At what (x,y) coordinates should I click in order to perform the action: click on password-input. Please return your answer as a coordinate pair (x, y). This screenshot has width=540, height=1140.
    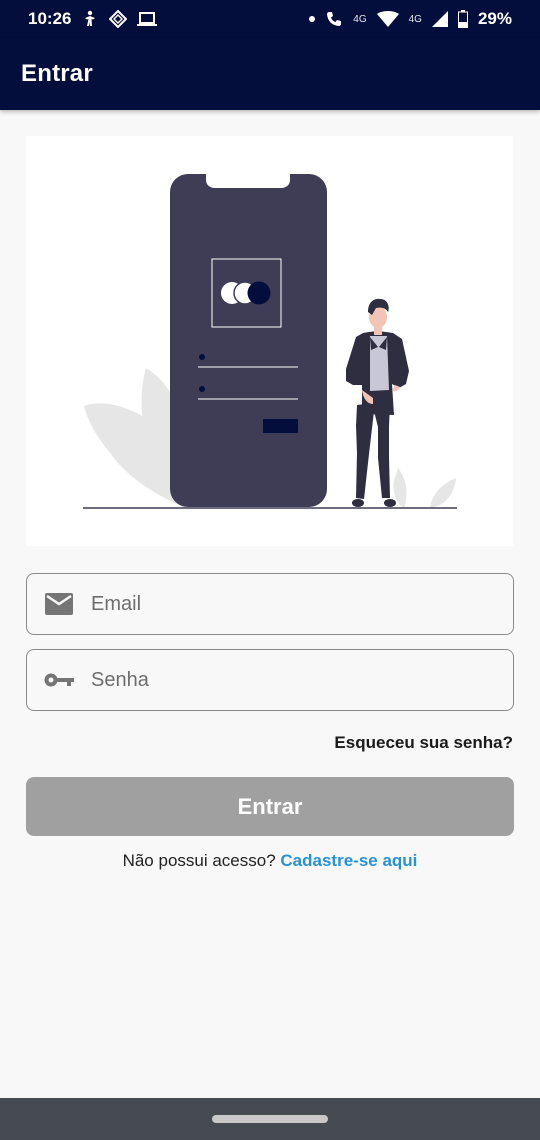
    Looking at the image, I should click on (291, 680).